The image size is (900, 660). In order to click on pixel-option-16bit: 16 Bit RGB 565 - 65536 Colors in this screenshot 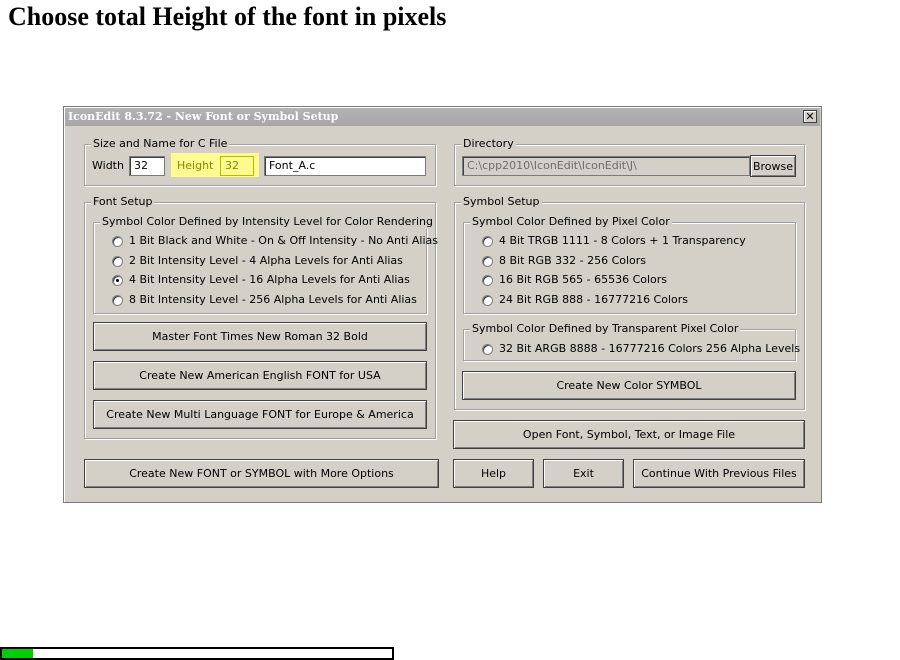, I will do `click(574, 280)`.